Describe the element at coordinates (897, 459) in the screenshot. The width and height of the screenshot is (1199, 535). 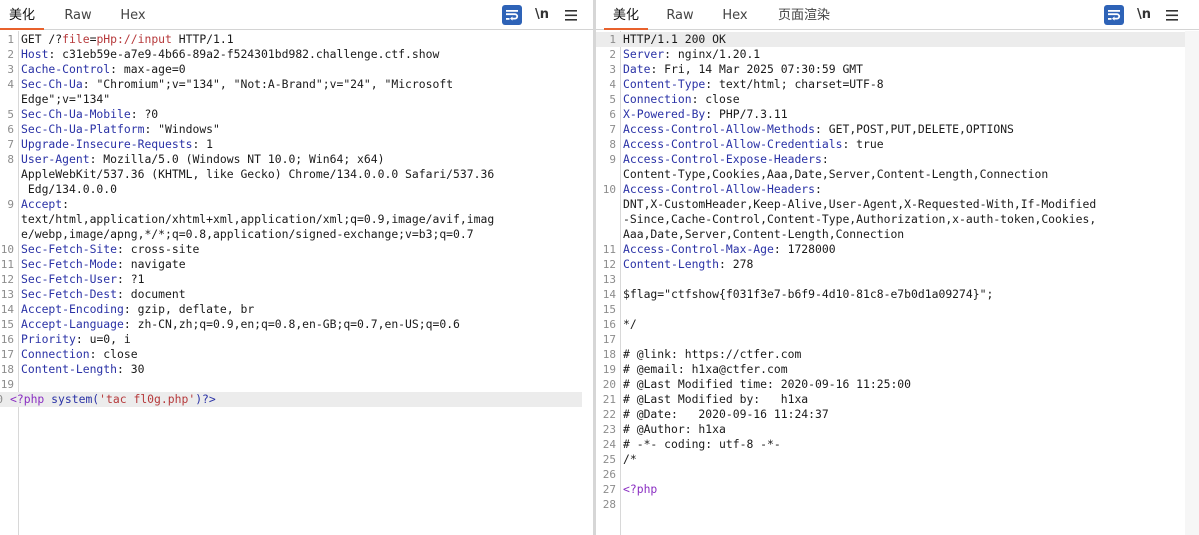
I see `code-line: 25 /*` at that location.